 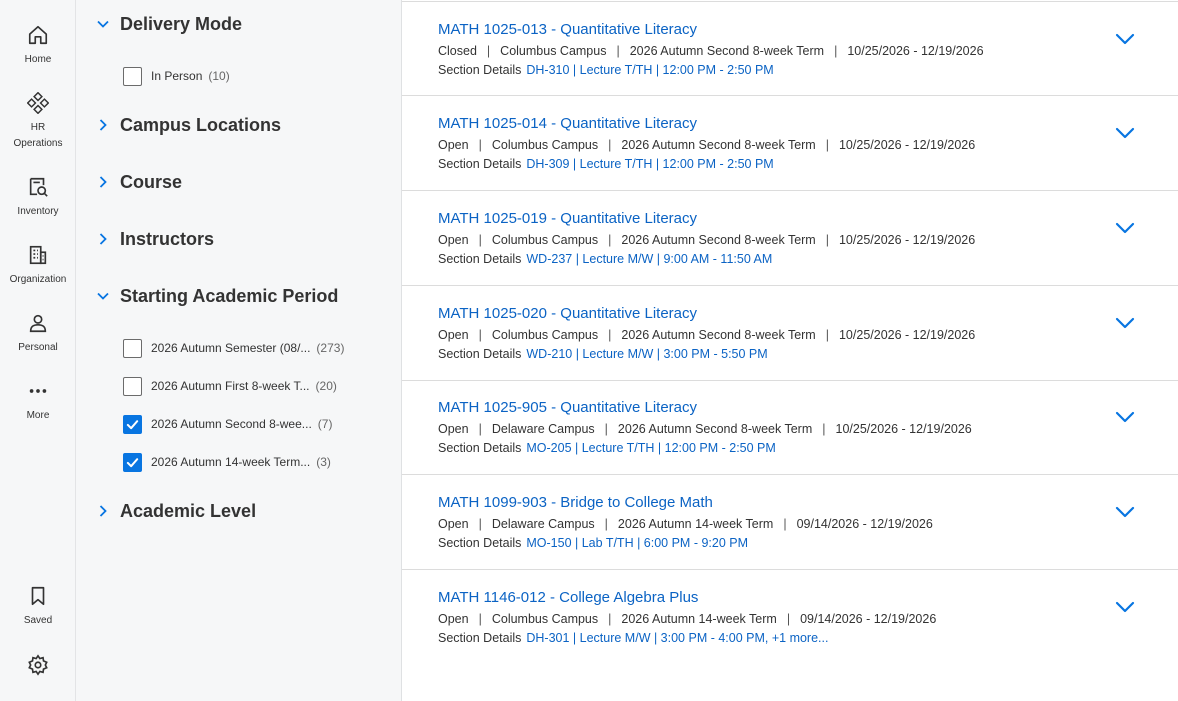 I want to click on nav-inventory-label: Inventory, so click(x=38, y=211).